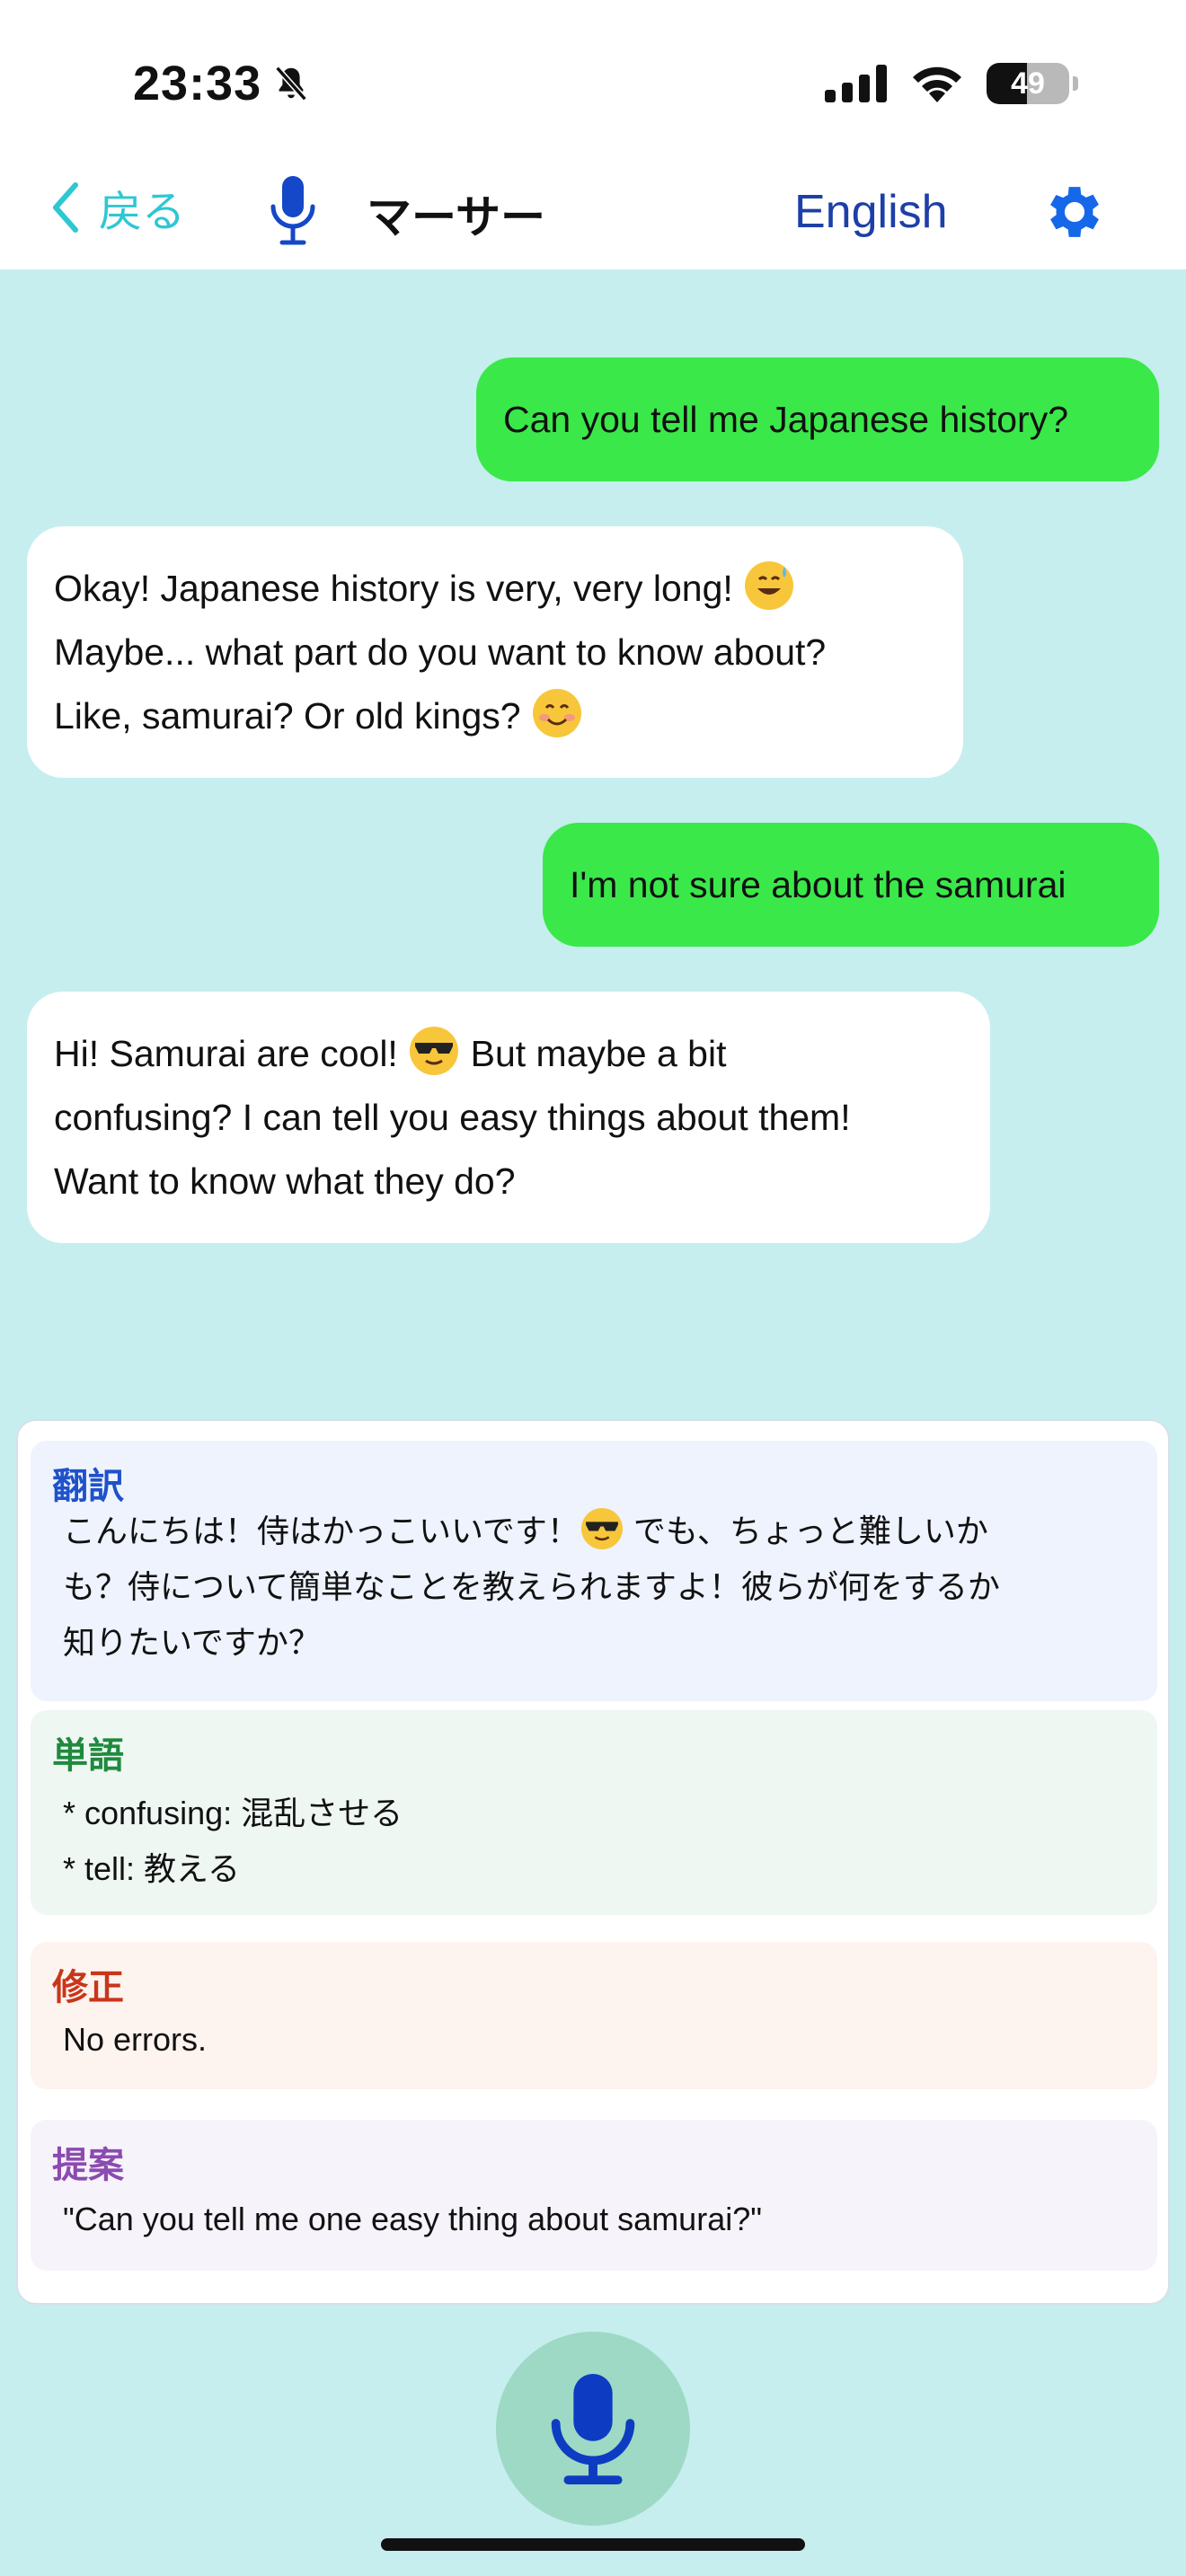  I want to click on vocabulary-item: * tell: 教える, so click(151, 1868).